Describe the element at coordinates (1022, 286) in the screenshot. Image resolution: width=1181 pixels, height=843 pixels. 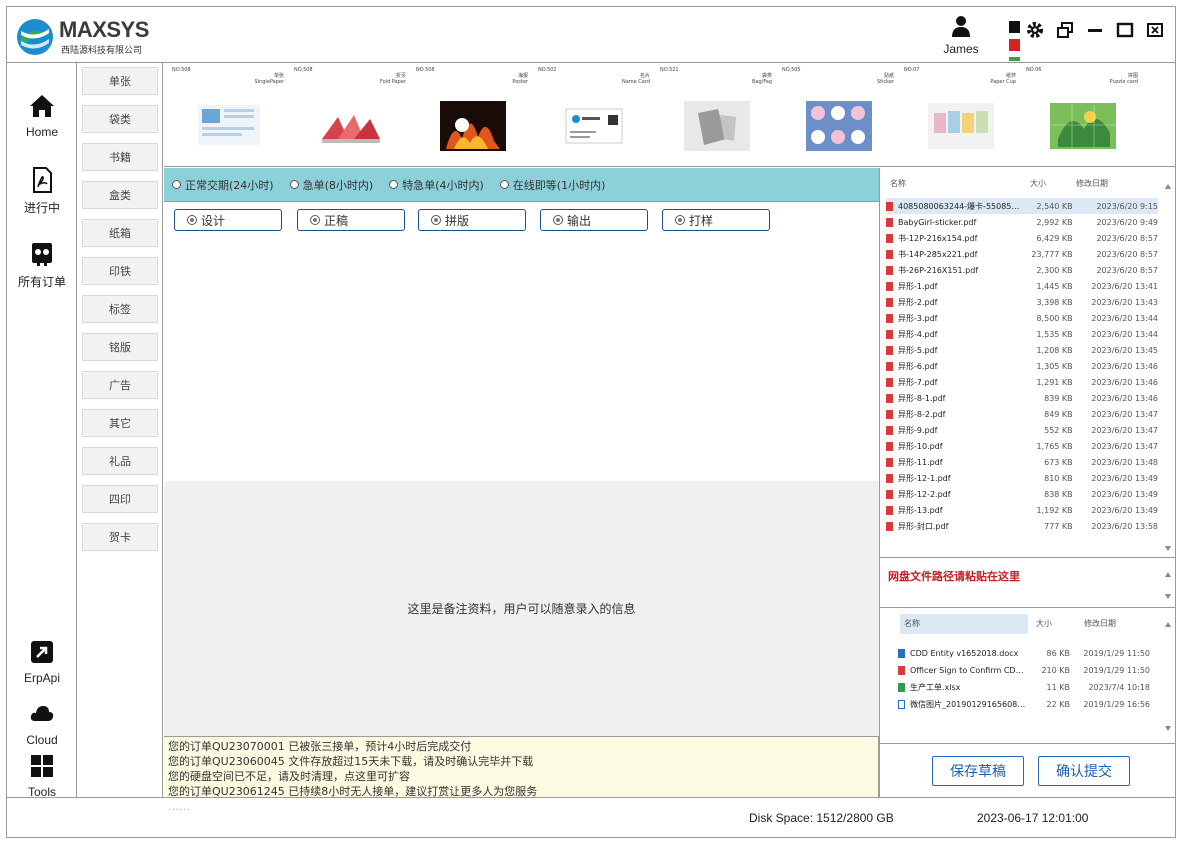
I see `file-row: 异形-1.pdf 1,445 KB 2023/6/20 13:41` at that location.